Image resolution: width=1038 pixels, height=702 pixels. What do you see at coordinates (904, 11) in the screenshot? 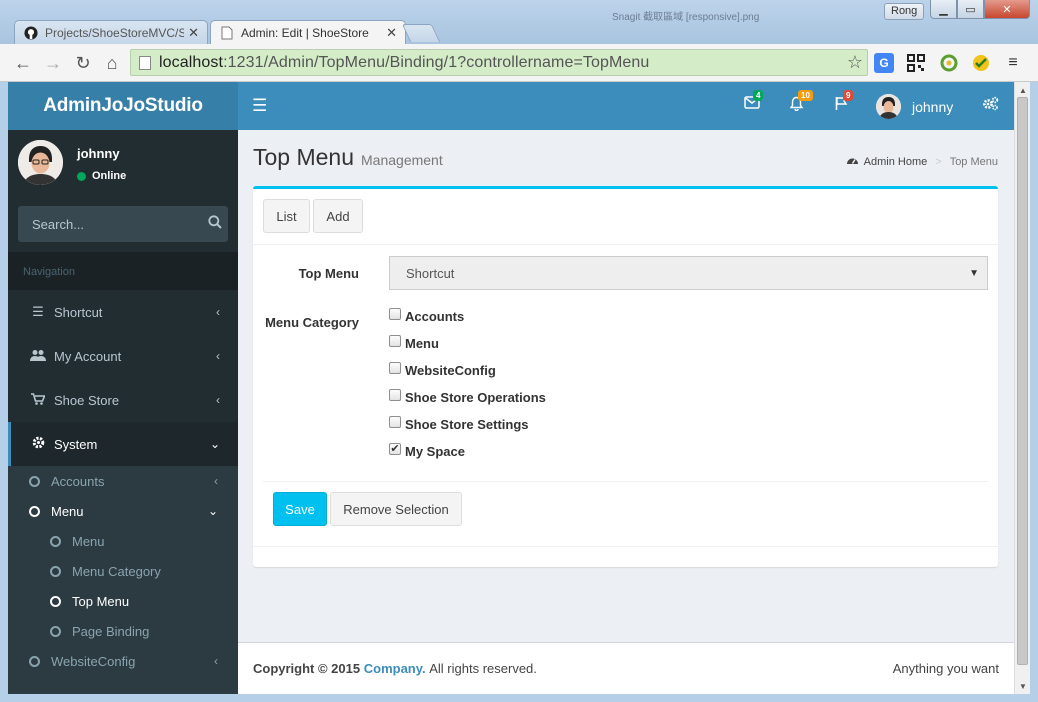
I see `profile-button: Rong` at bounding box center [904, 11].